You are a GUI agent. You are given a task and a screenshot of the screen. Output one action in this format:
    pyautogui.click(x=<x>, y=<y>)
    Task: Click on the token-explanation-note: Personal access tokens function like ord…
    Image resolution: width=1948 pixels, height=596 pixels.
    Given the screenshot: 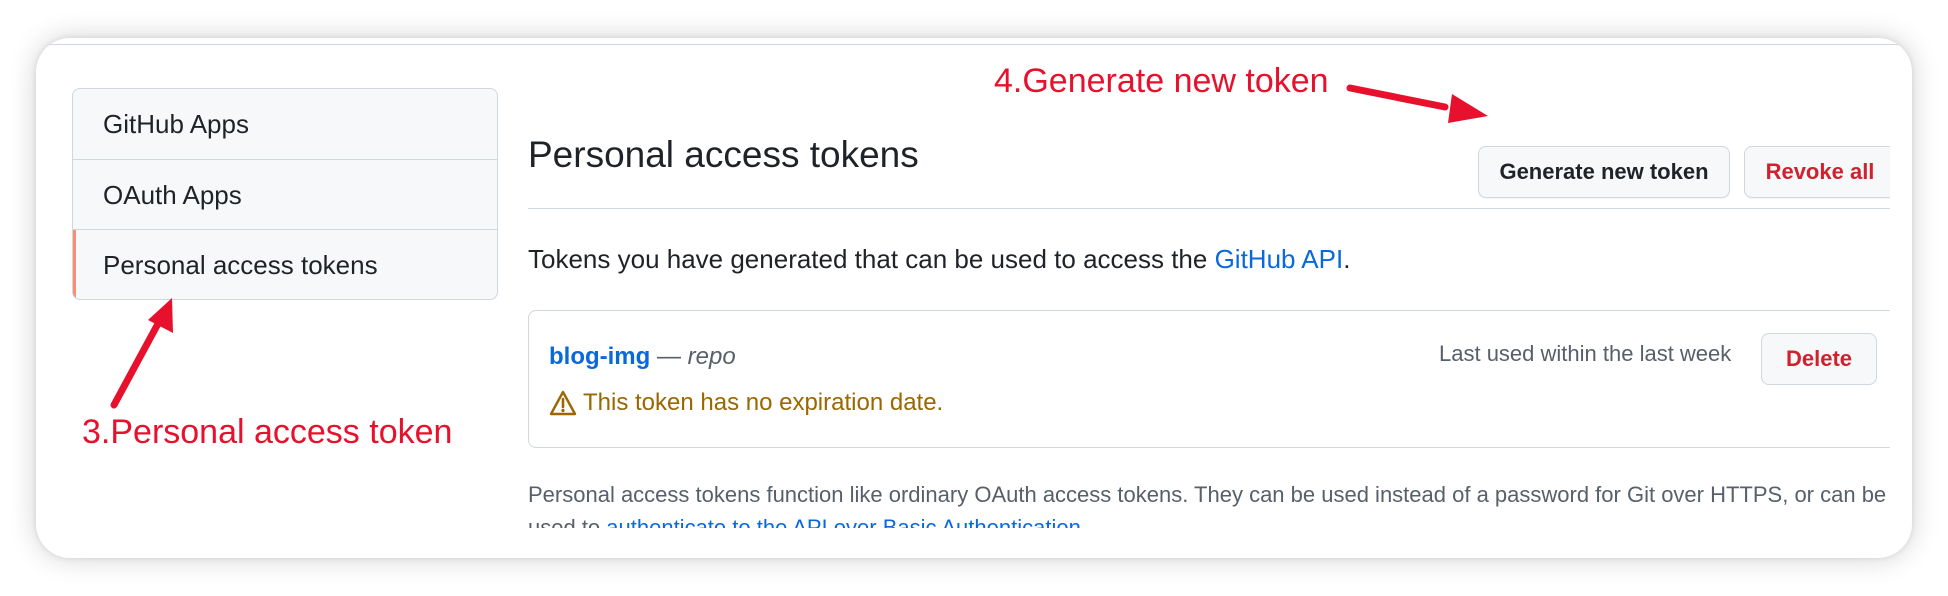 What is the action you would take?
    pyautogui.click(x=1209, y=503)
    